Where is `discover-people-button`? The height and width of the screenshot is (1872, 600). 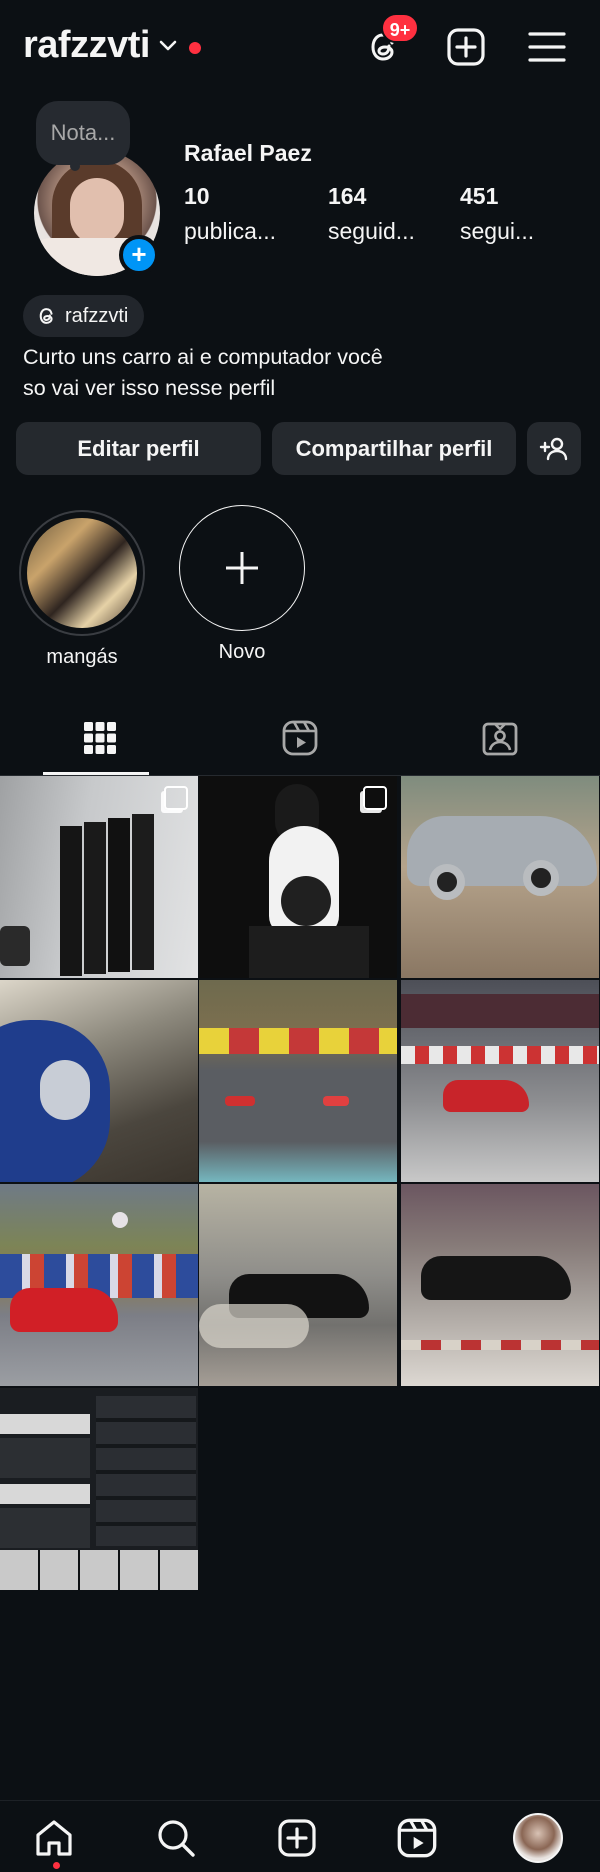
discover-people-button is located at coordinates (554, 448).